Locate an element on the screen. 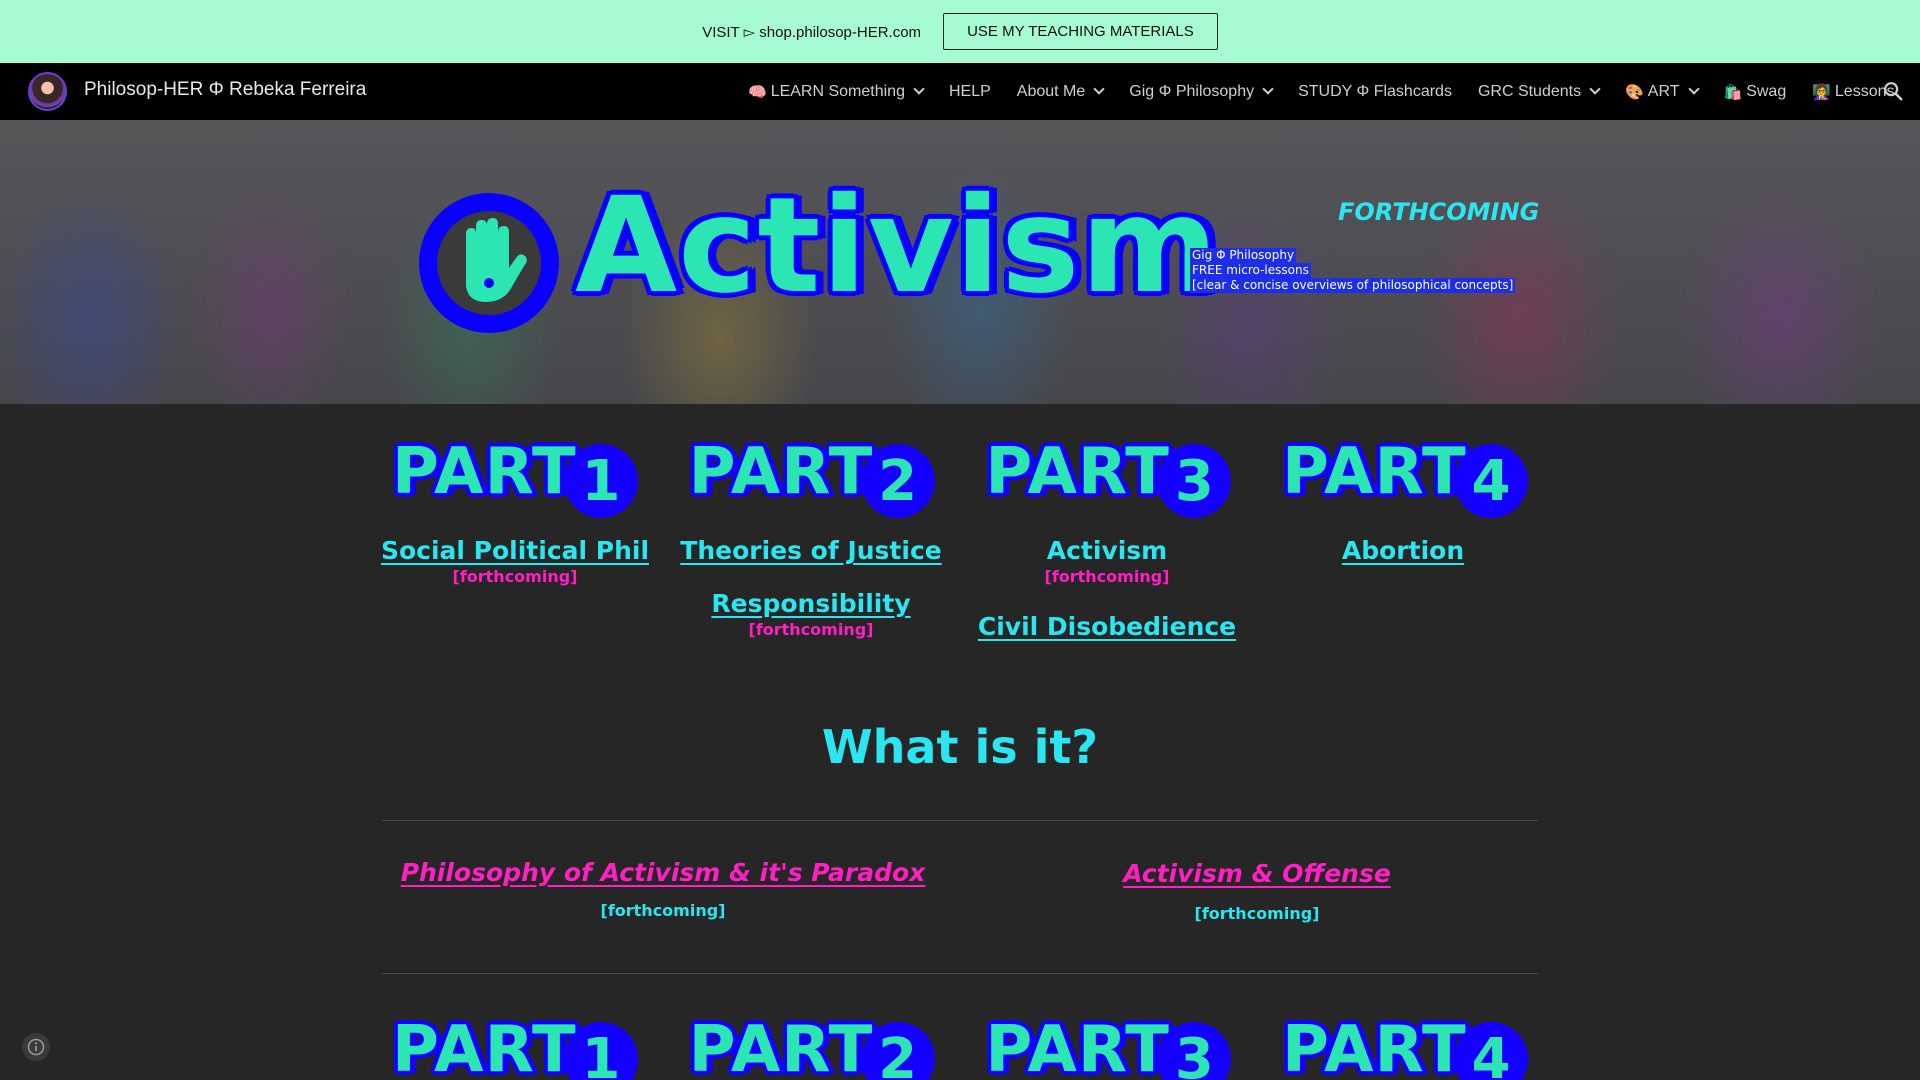 This screenshot has width=1920, height=1080. teacher-icon: 👩‍🏫 is located at coordinates (1821, 92).